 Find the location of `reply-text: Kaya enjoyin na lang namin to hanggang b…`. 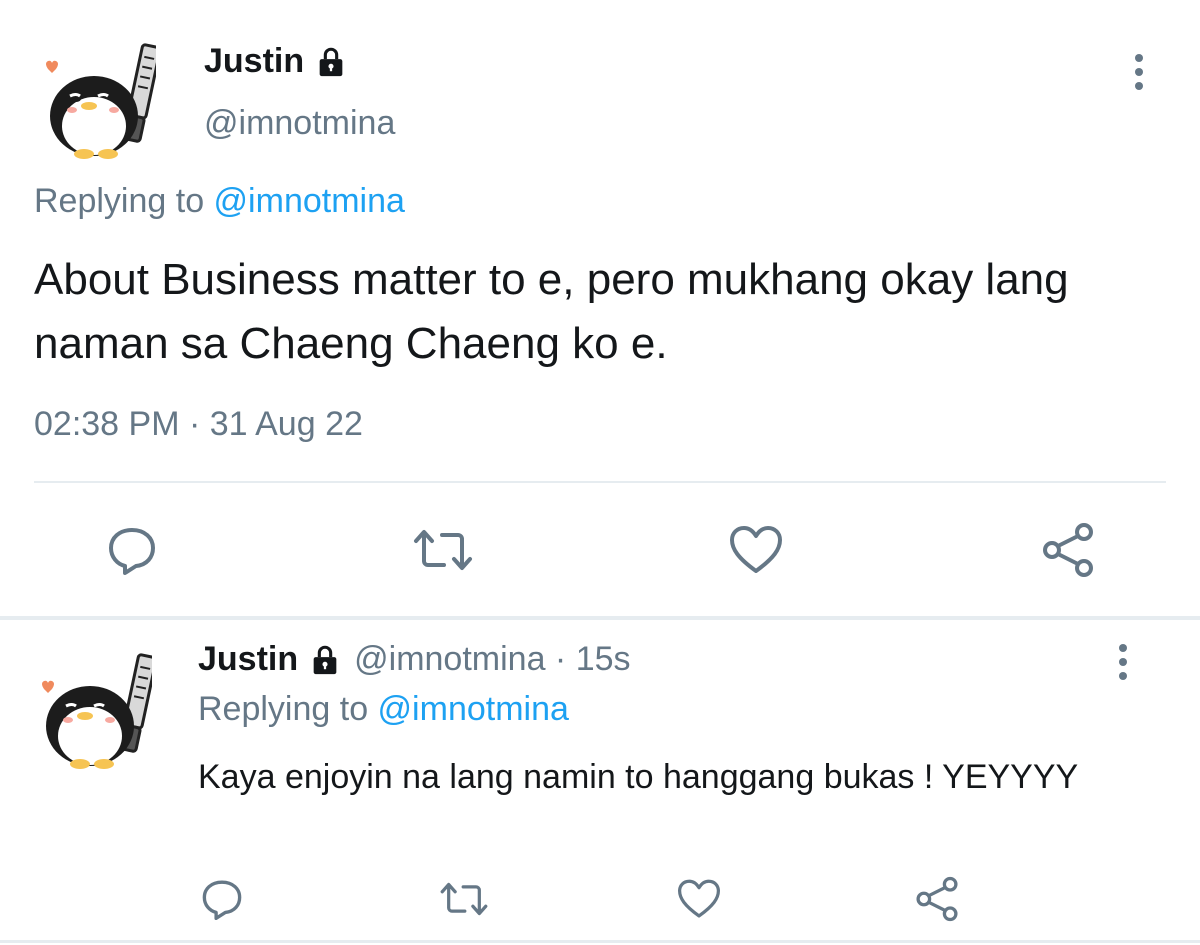

reply-text: Kaya enjoyin na lang namin to hanggang b… is located at coordinates (638, 777).